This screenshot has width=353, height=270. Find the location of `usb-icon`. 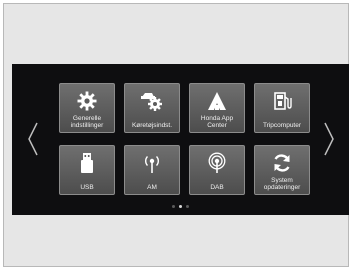

usb-icon is located at coordinates (87, 163).